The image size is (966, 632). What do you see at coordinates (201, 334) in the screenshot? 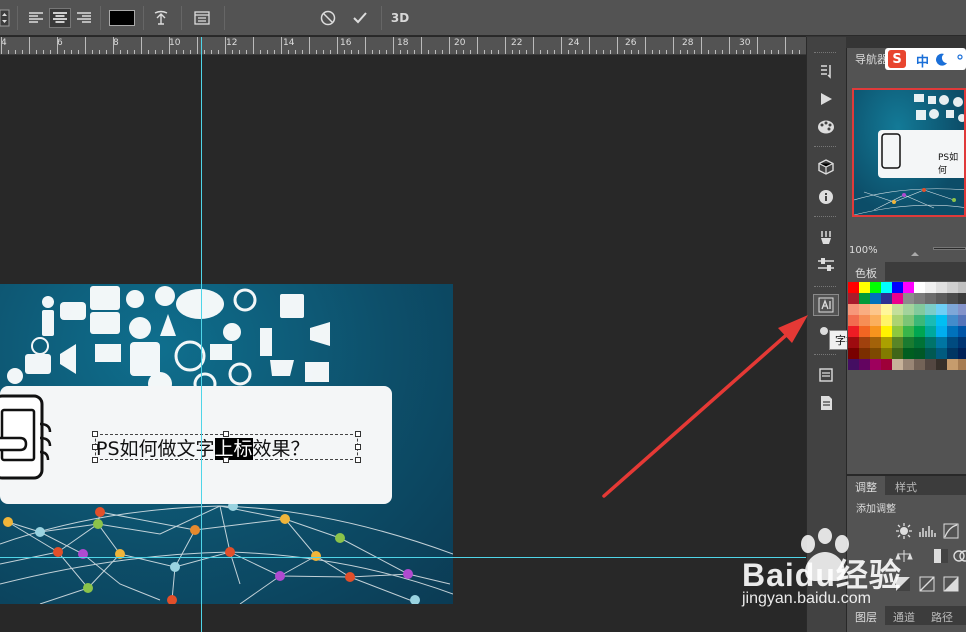
I see `vertical-guide` at bounding box center [201, 334].